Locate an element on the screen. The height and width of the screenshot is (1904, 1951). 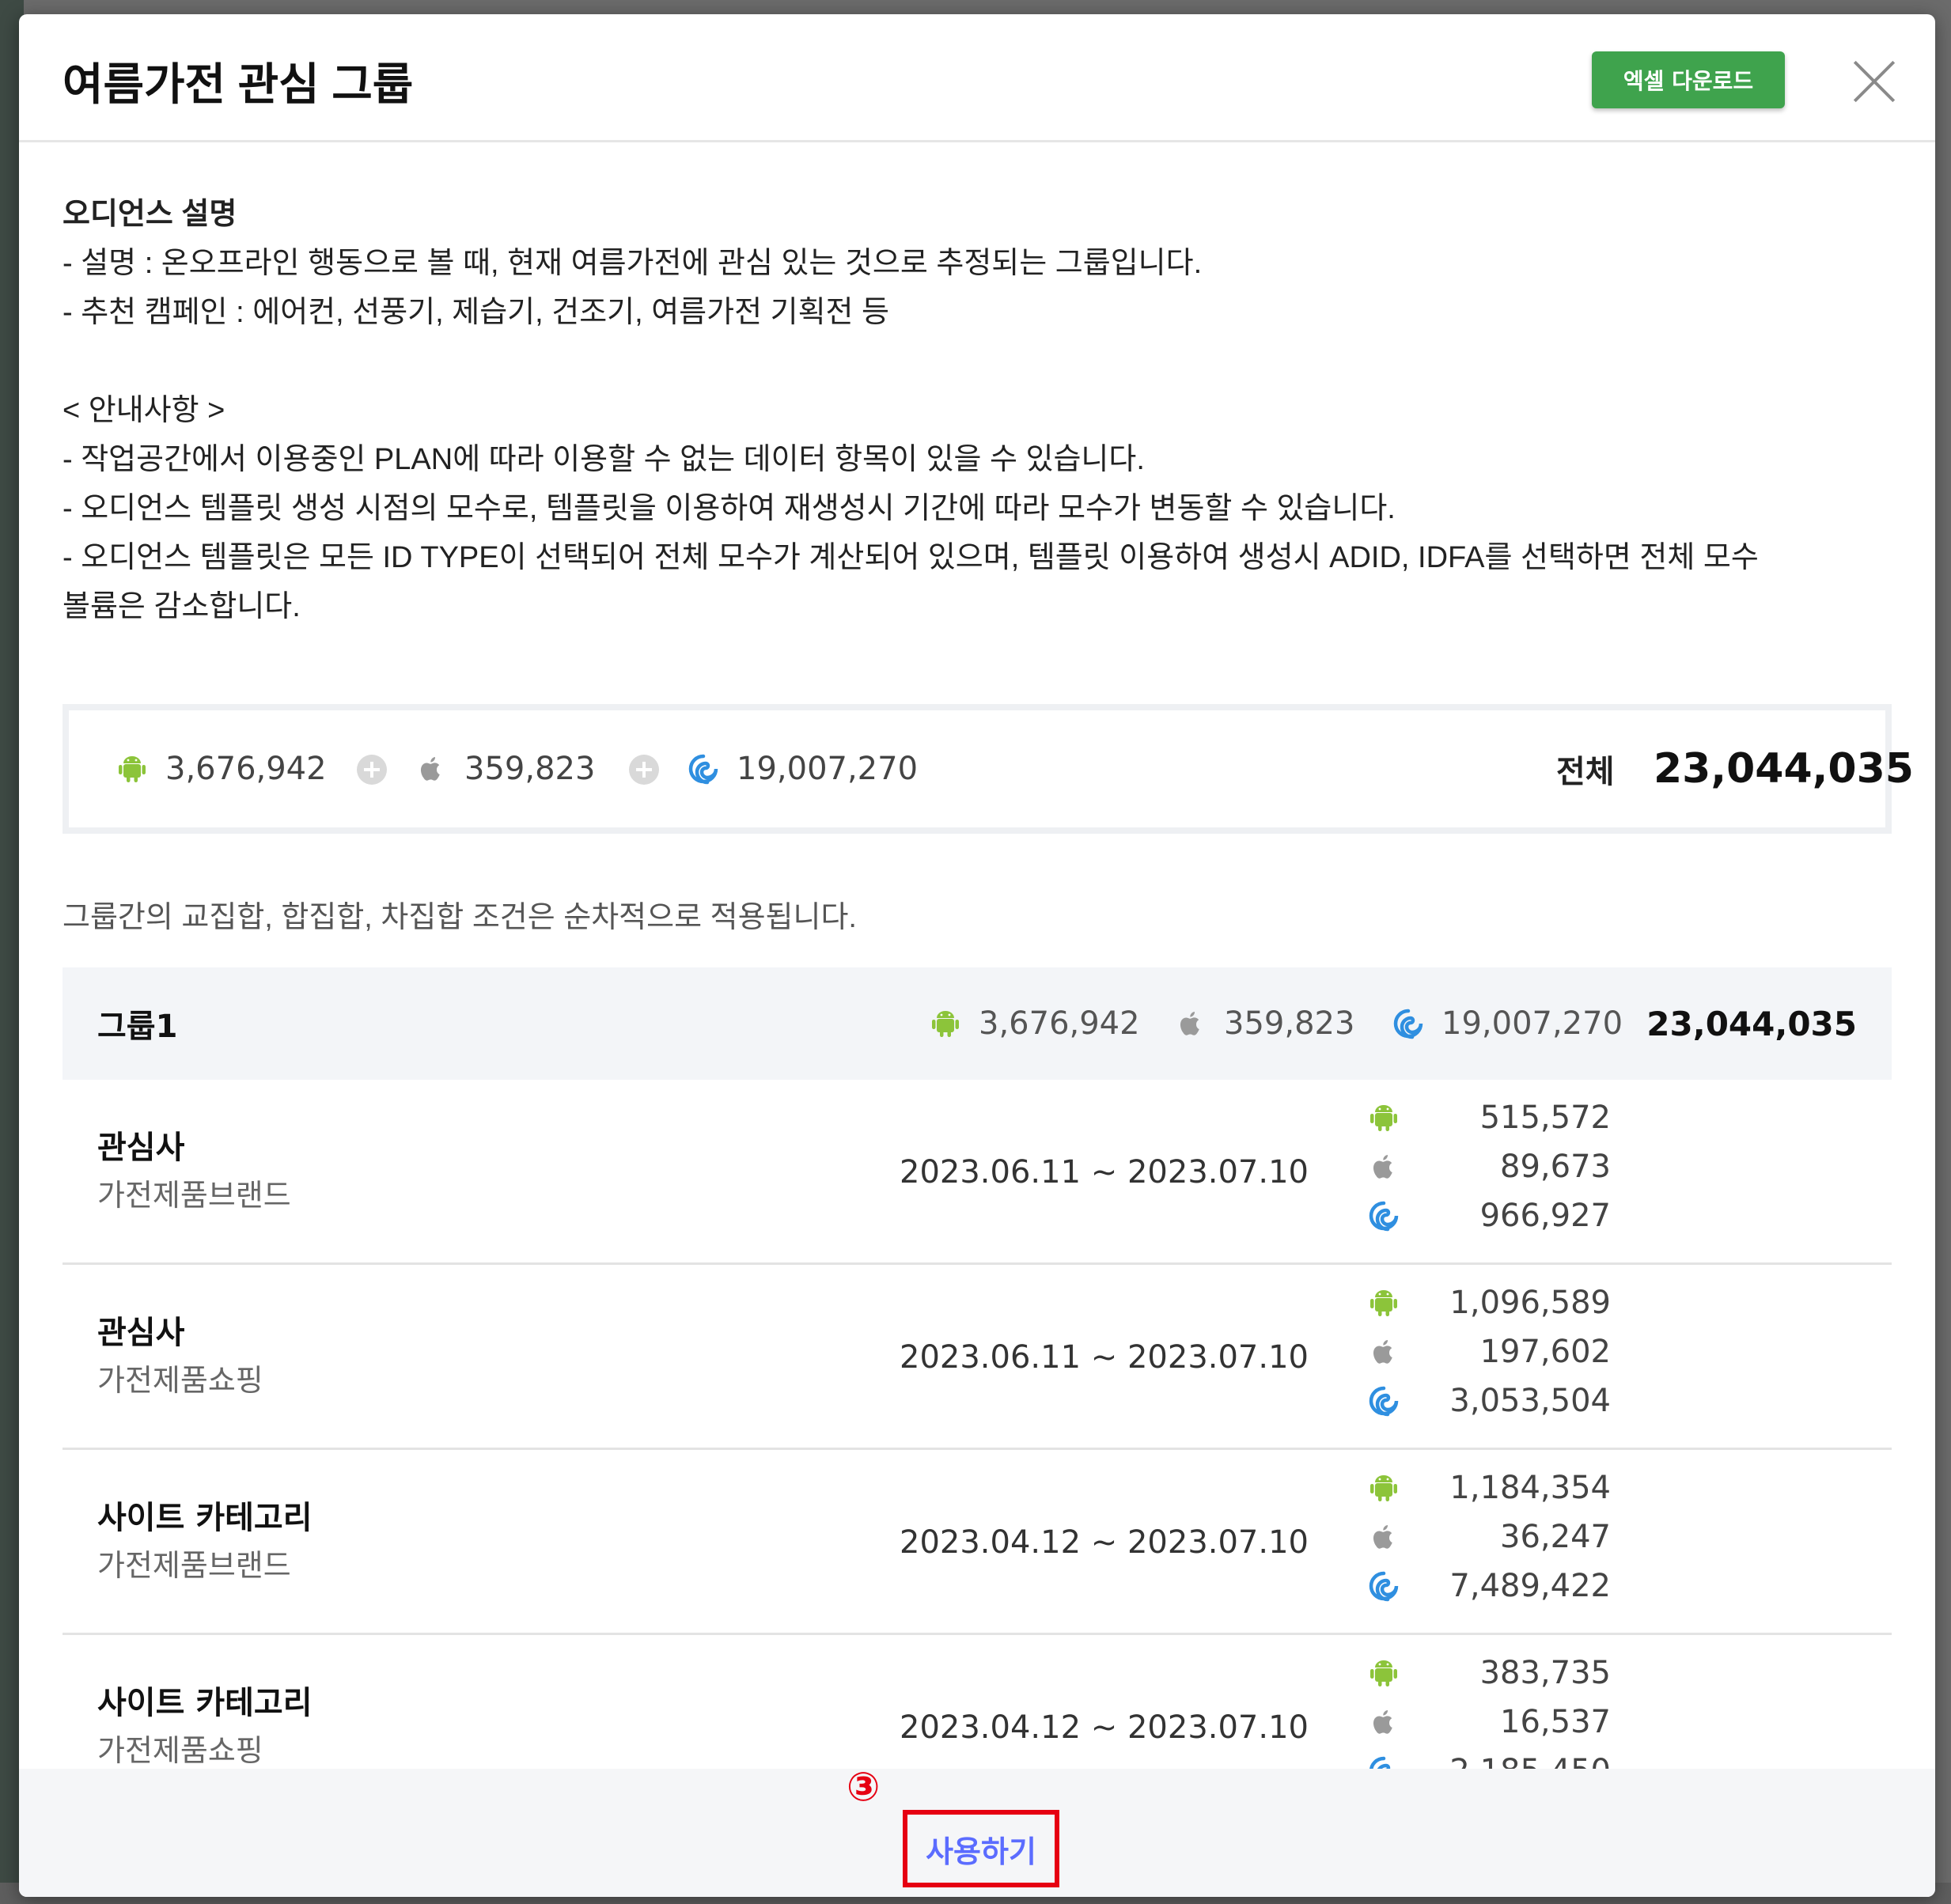
summary-ios: 359,823 is located at coordinates (505, 768).